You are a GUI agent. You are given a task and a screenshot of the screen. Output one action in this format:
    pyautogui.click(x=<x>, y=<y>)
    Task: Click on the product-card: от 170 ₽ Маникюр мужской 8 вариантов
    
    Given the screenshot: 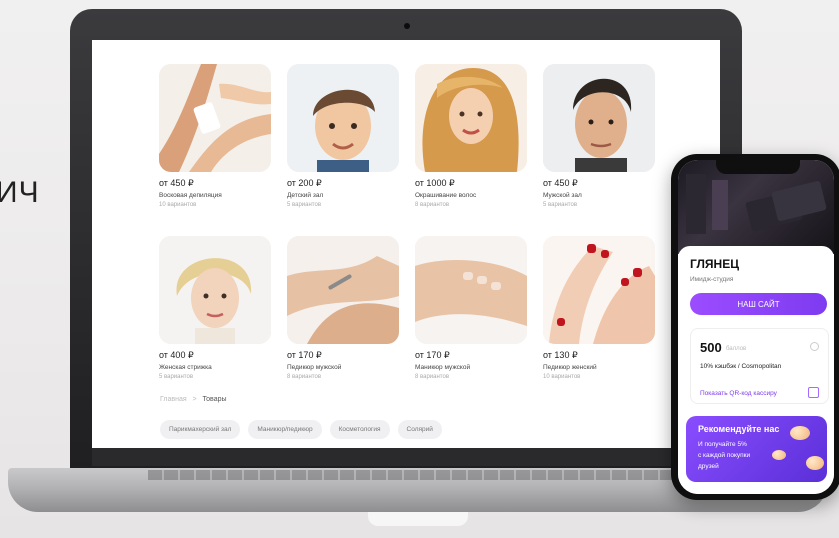 What is the action you would take?
    pyautogui.click(x=471, y=309)
    